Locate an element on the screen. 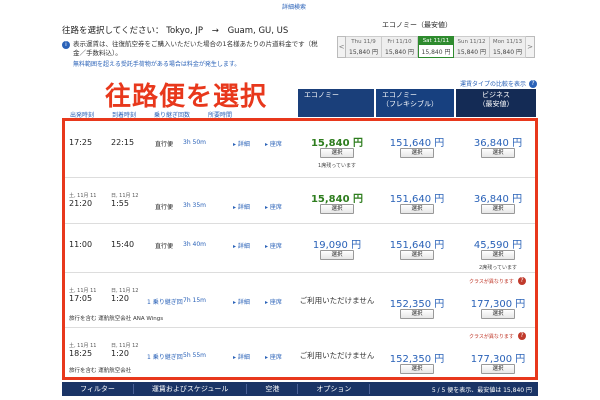 The image size is (600, 400). departure-time: 18:25 is located at coordinates (81, 353).